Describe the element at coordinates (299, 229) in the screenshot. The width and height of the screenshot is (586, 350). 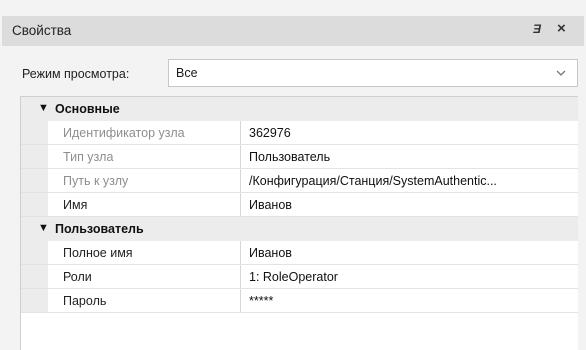
I see `category-header-user: ▼ Пользователь` at that location.